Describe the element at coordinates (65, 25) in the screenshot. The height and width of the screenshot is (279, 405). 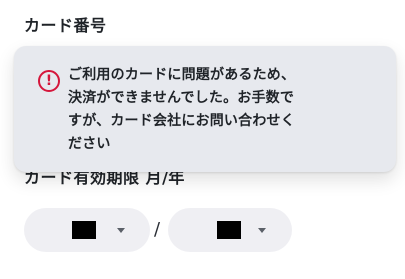
I see `card-number-label: カード番号` at that location.